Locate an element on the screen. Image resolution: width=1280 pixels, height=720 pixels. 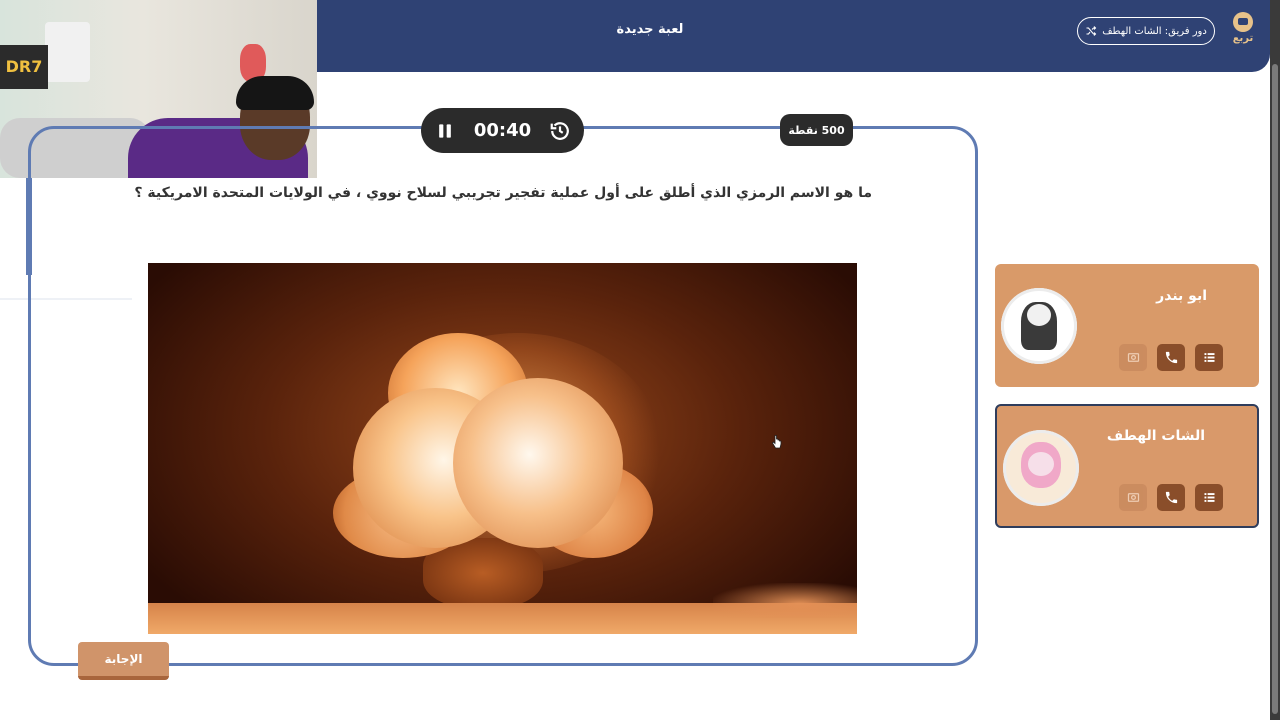
question-timer: 00:40 is located at coordinates (502, 130).